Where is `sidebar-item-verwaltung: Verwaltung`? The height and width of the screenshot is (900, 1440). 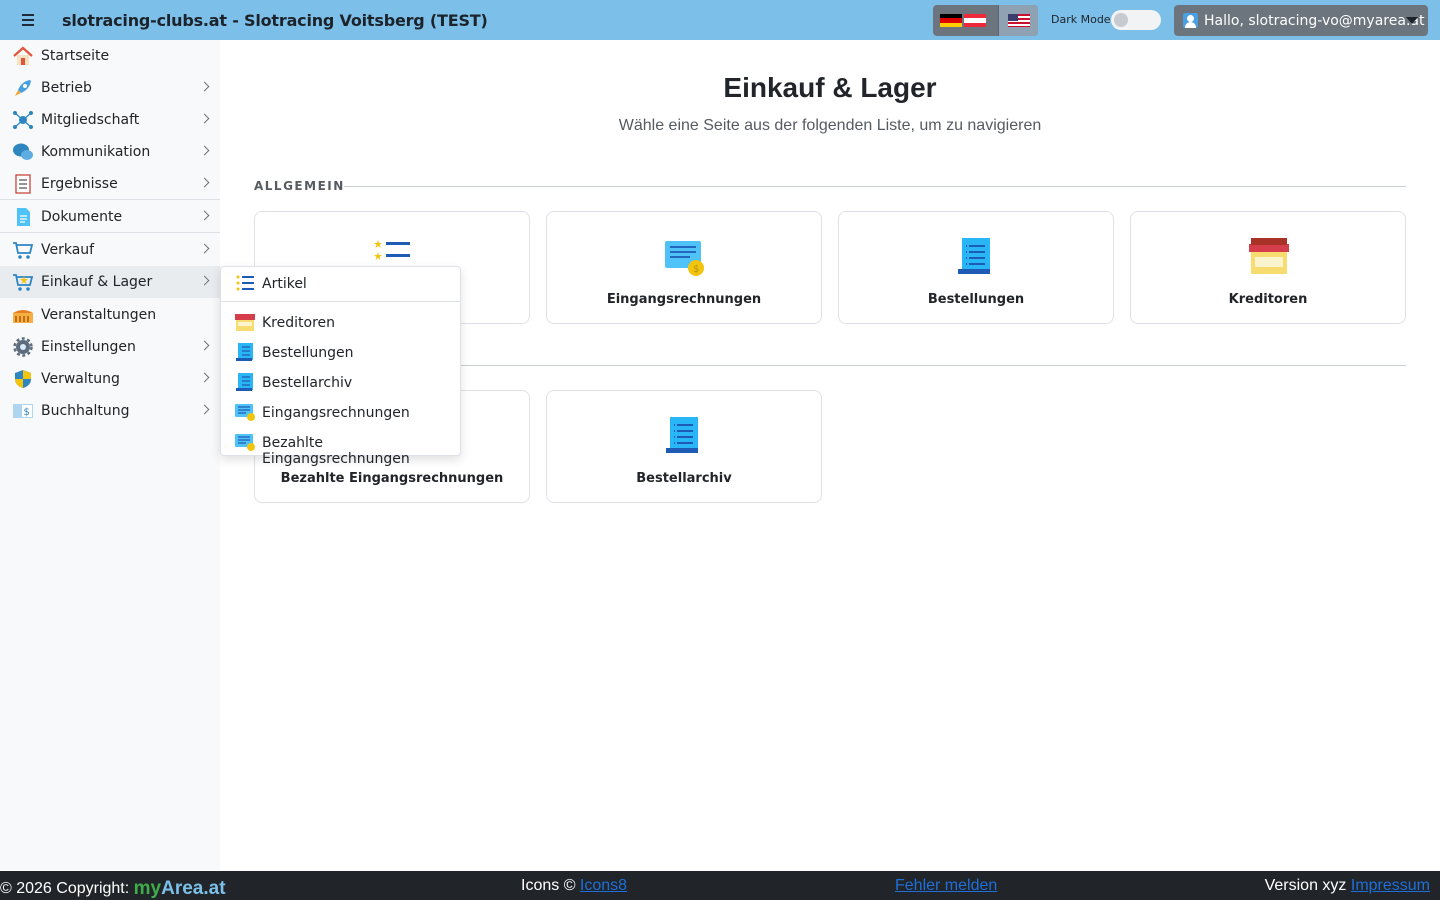
sidebar-item-verwaltung: Verwaltung is located at coordinates (110, 379).